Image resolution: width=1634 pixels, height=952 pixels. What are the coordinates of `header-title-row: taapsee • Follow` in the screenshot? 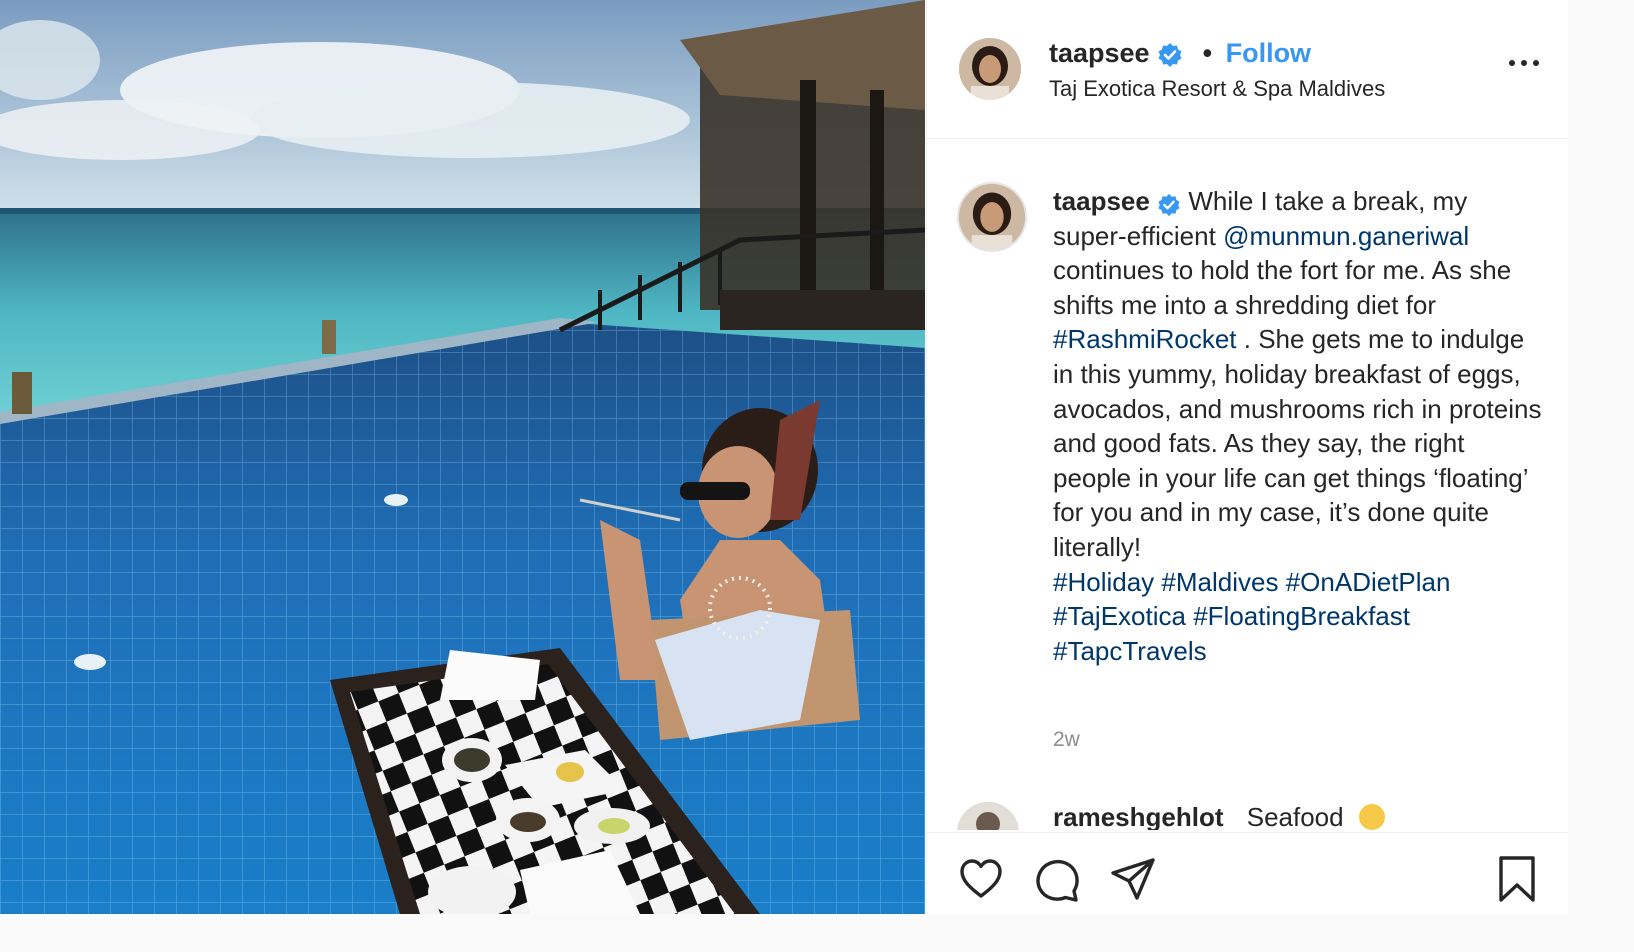 It's located at (1180, 53).